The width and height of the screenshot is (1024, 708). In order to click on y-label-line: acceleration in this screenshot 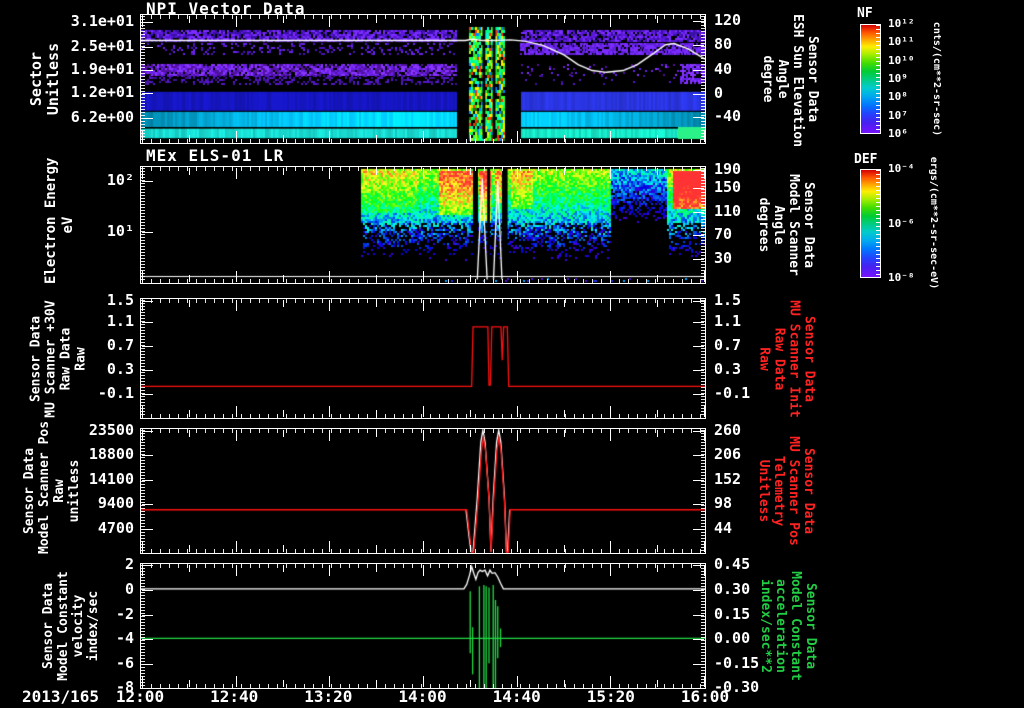, I will do `click(780, 626)`.